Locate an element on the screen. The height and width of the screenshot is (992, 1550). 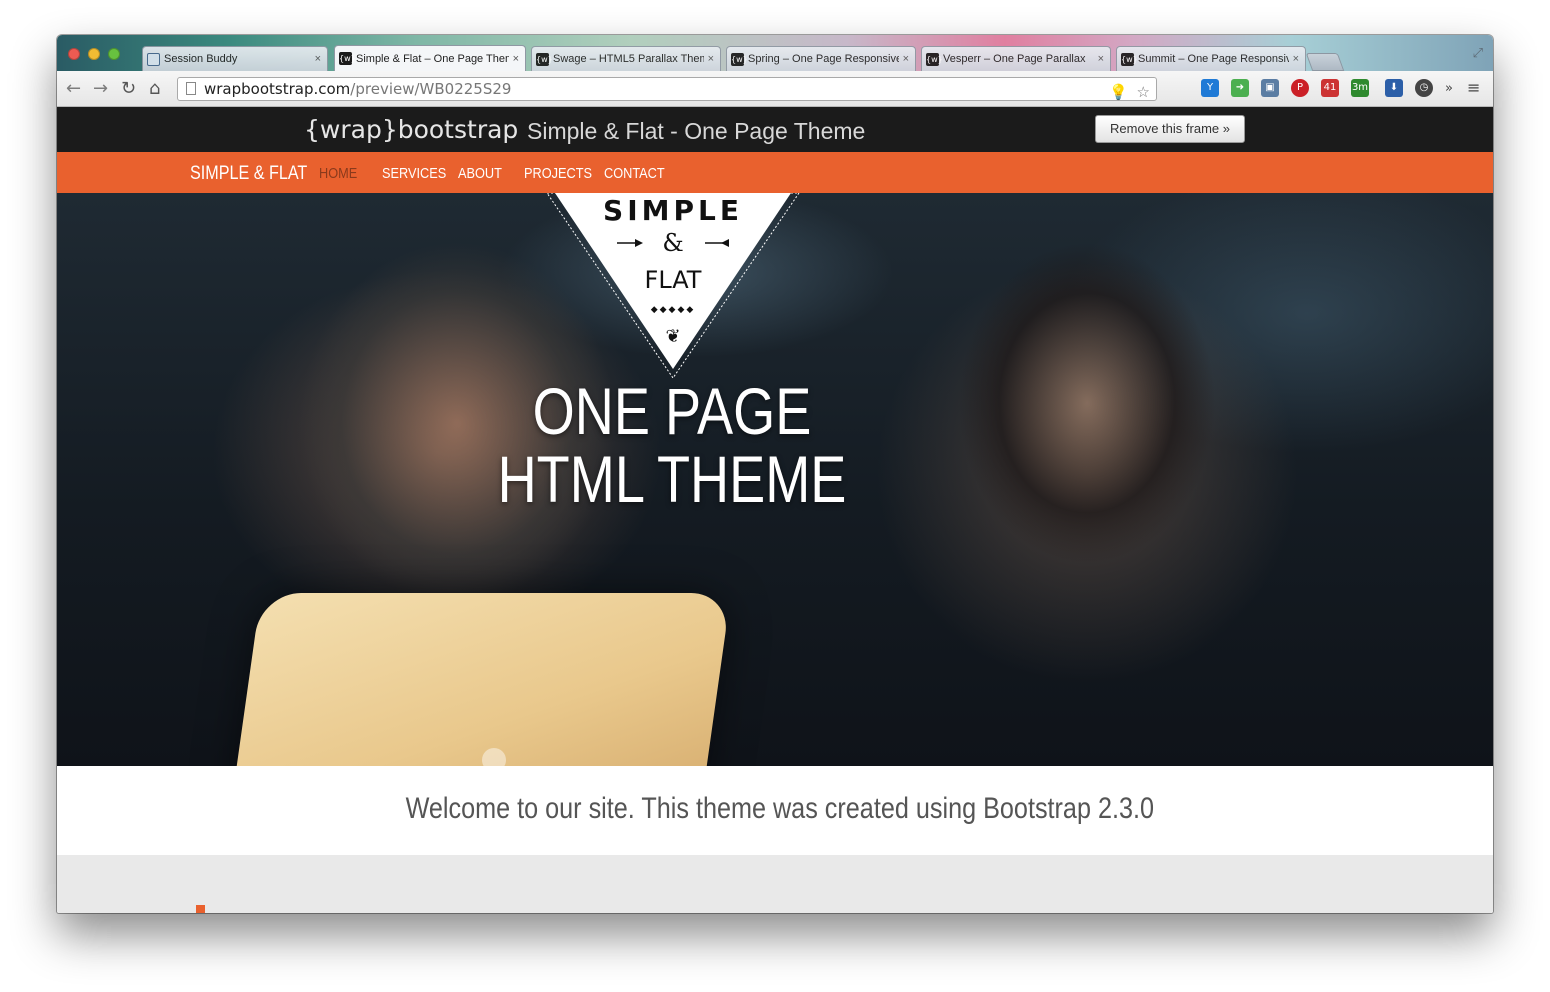
badge-timer: 3m is located at coordinates (1360, 87).